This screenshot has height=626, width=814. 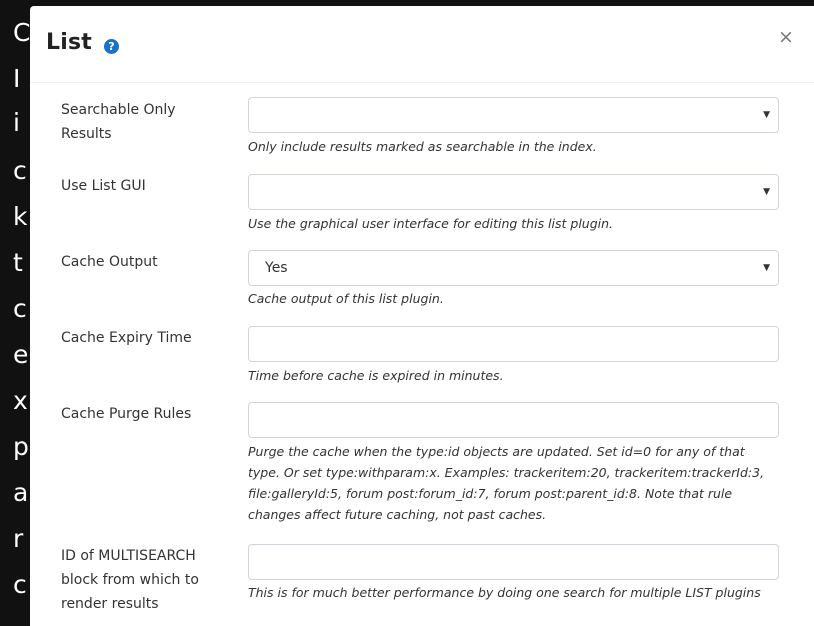 What do you see at coordinates (126, 338) in the screenshot?
I see `field-label-cache-expiry-time: Cache Expiry Time` at bounding box center [126, 338].